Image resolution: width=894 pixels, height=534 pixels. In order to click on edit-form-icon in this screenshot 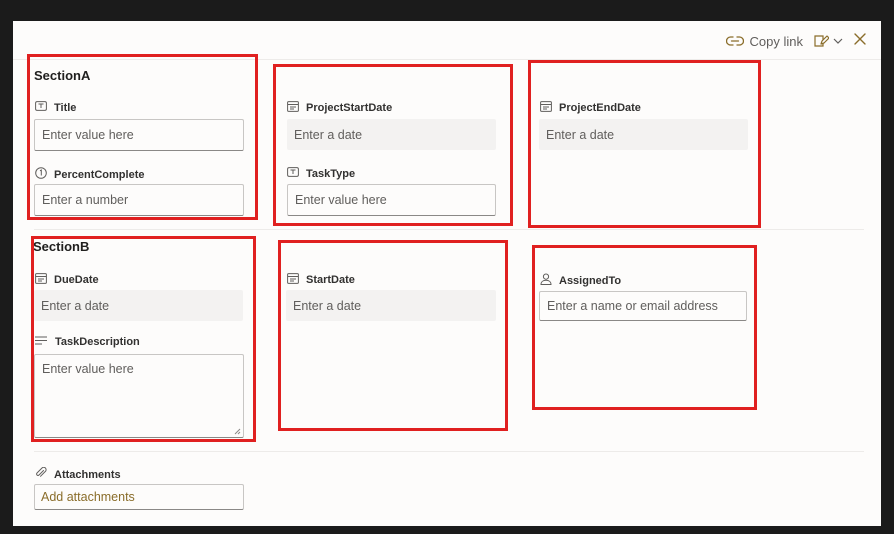, I will do `click(821, 41)`.